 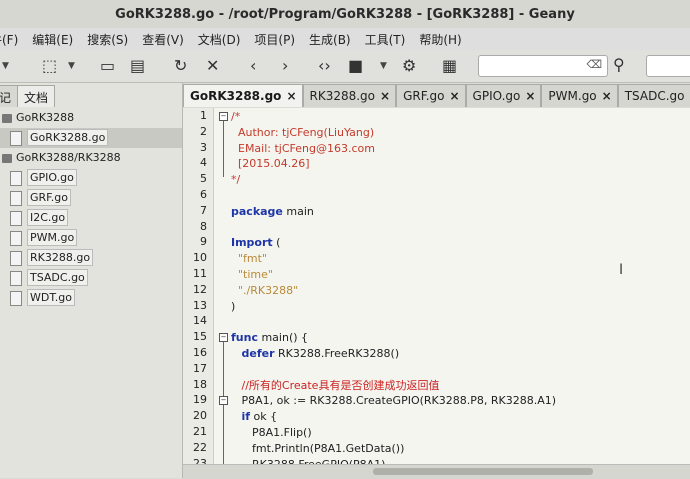 What do you see at coordinates (271, 433) in the screenshot?
I see `code-line: P8A1.Flip()` at bounding box center [271, 433].